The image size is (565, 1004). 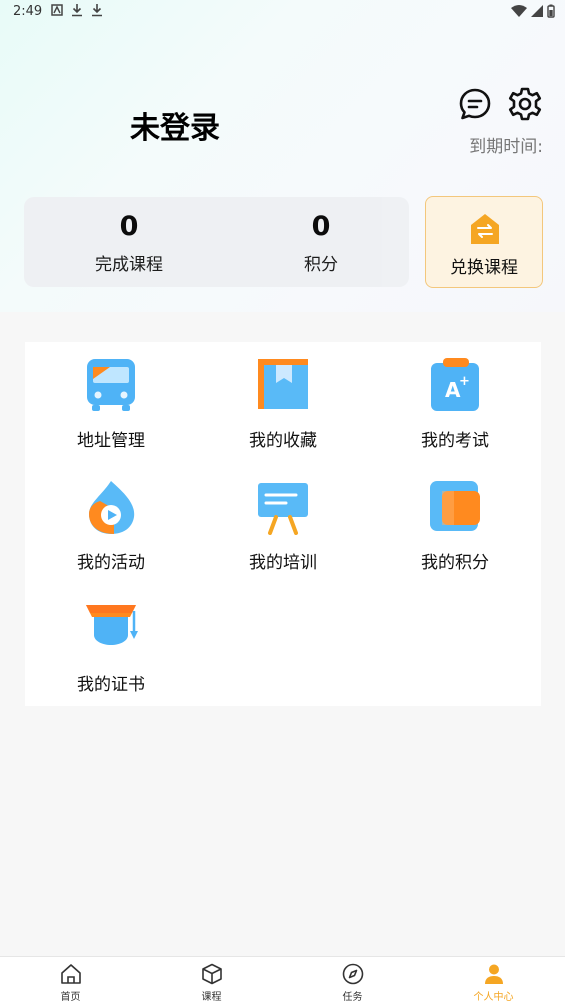 What do you see at coordinates (282, 12) in the screenshot?
I see `status-bar: 2:49` at bounding box center [282, 12].